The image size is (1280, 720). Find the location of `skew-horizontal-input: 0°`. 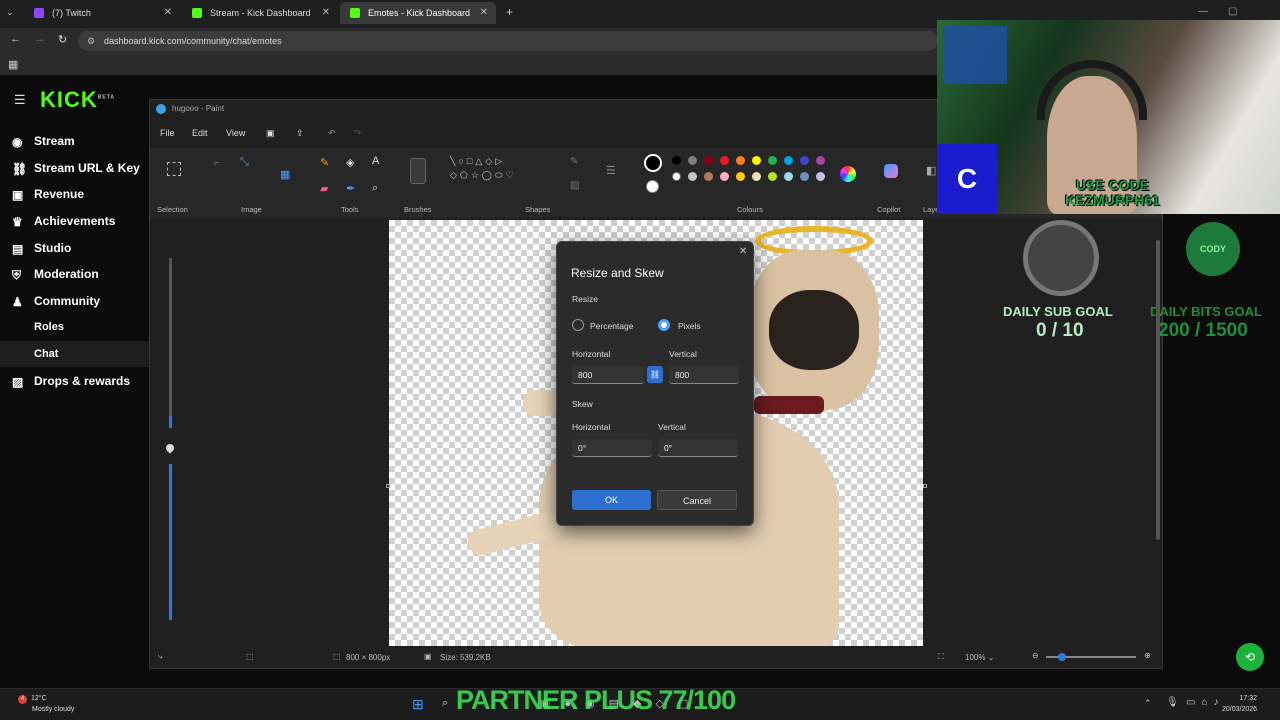

skew-horizontal-input: 0° is located at coordinates (612, 448).